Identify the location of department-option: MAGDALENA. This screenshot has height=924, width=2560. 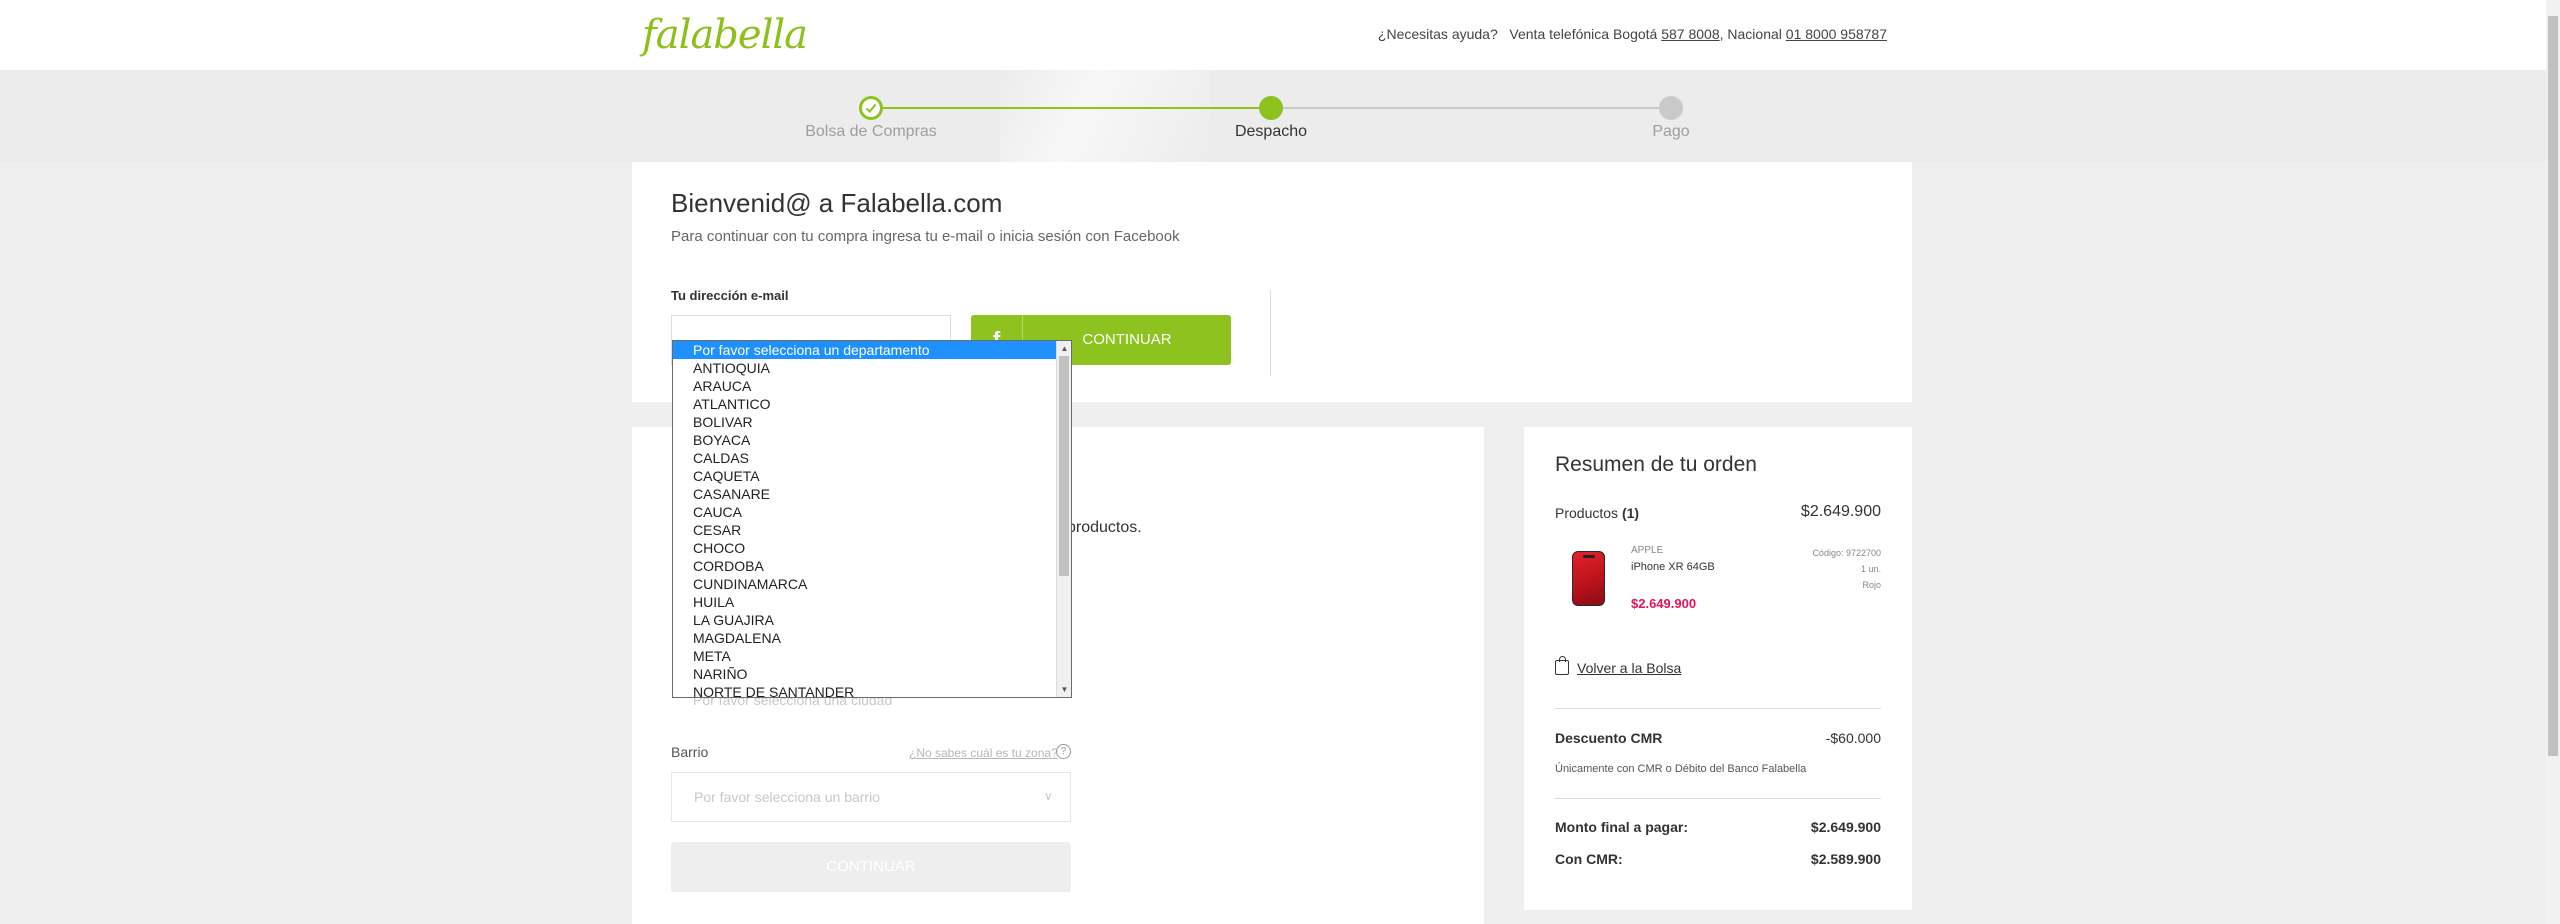
(864, 638).